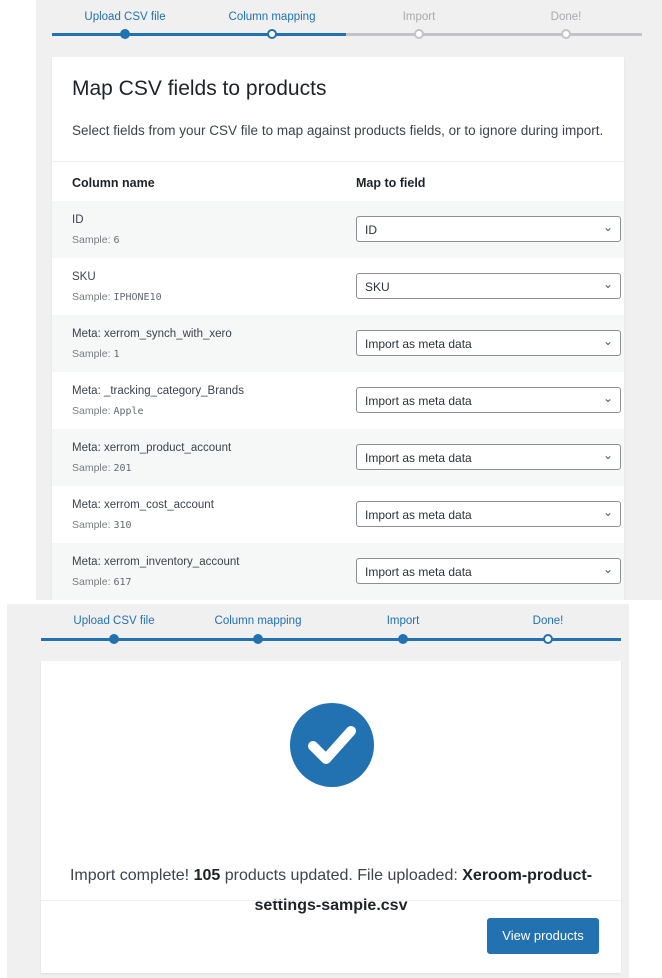 The height and width of the screenshot is (978, 662). Describe the element at coordinates (102, 525) in the screenshot. I see `row-sample: Sample: 310` at that location.